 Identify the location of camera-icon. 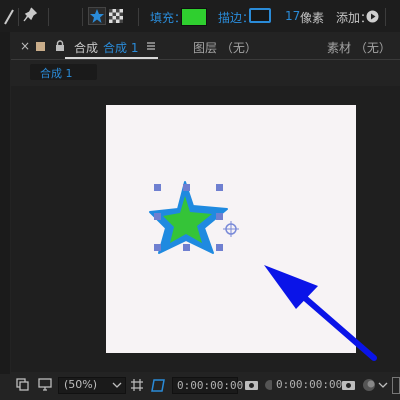
(348, 385).